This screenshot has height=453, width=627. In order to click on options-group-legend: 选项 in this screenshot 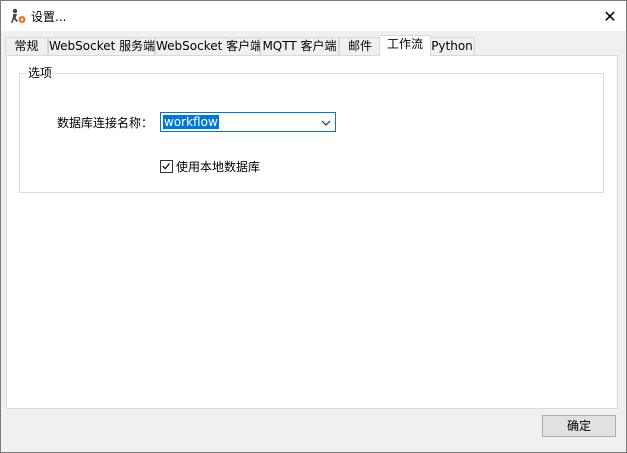, I will do `click(40, 73)`.